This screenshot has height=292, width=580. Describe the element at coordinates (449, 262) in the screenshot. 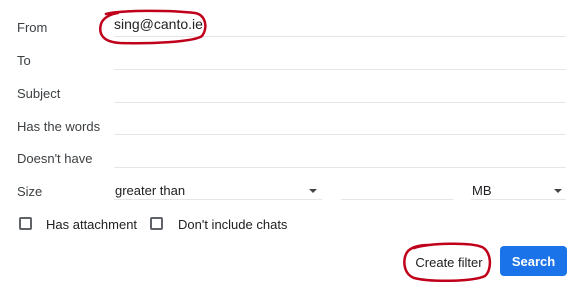

I see `create-filter-button: Create filter` at that location.